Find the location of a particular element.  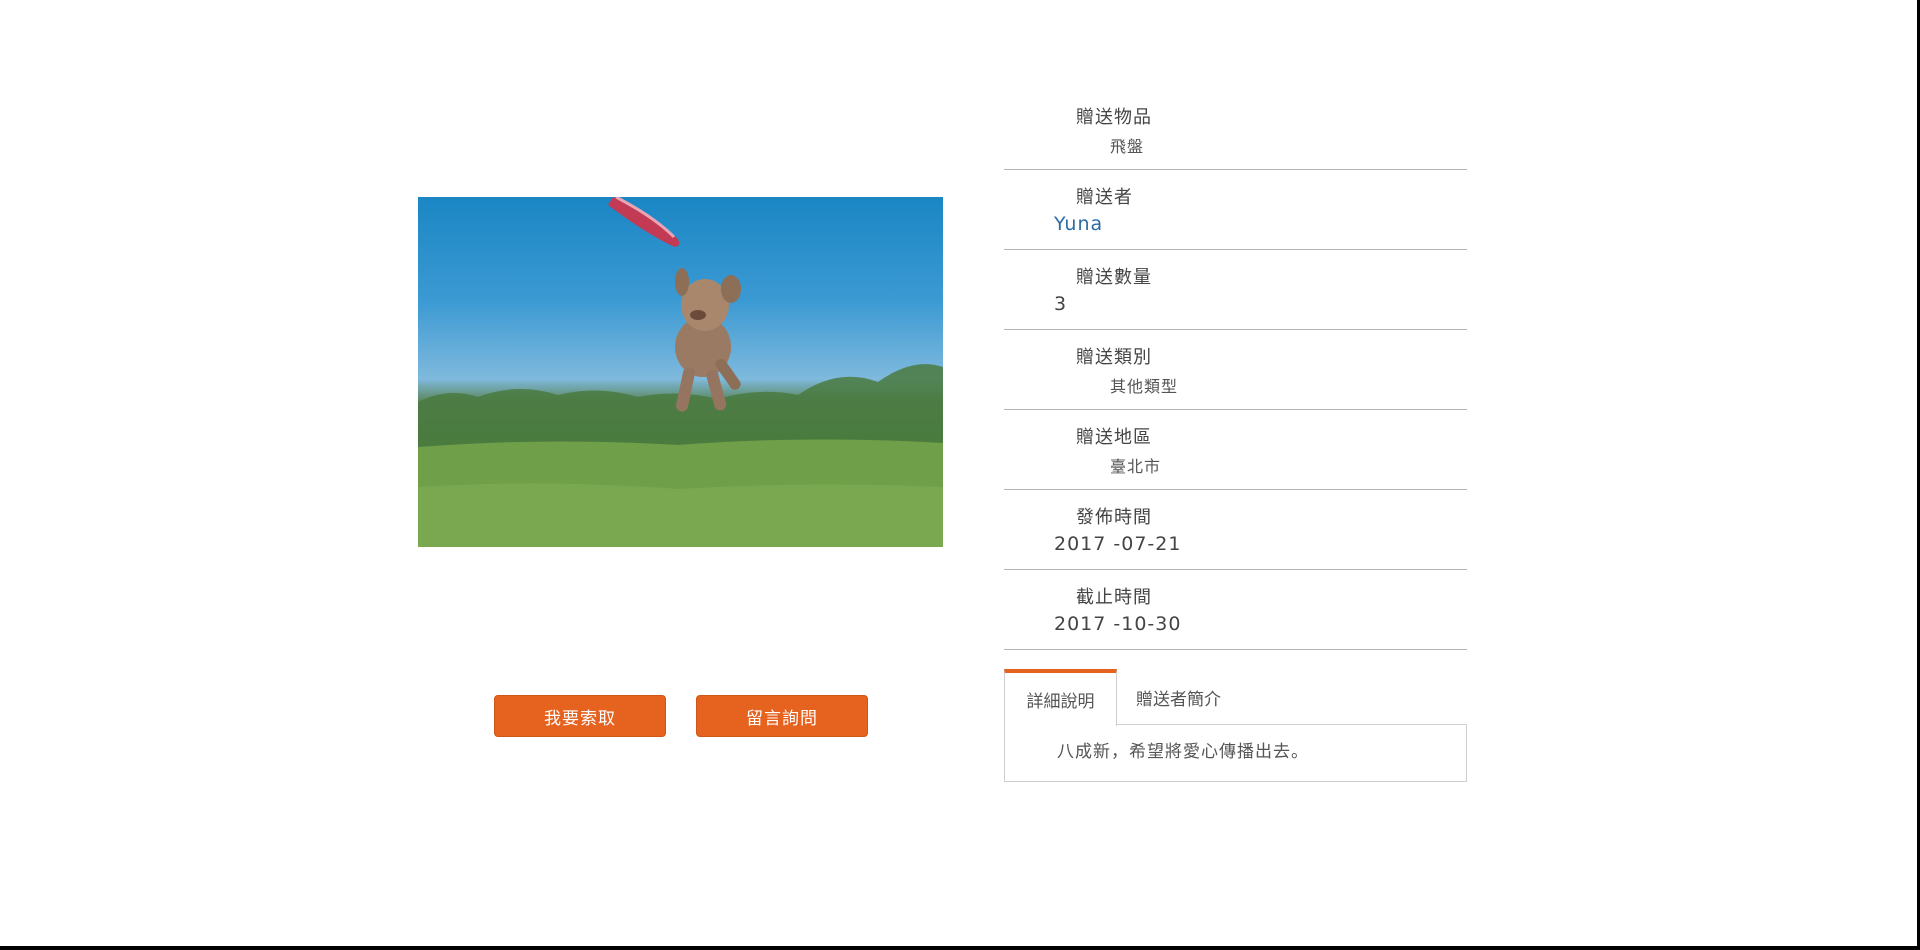

detail-giver-label: 贈送者 is located at coordinates (1104, 197).